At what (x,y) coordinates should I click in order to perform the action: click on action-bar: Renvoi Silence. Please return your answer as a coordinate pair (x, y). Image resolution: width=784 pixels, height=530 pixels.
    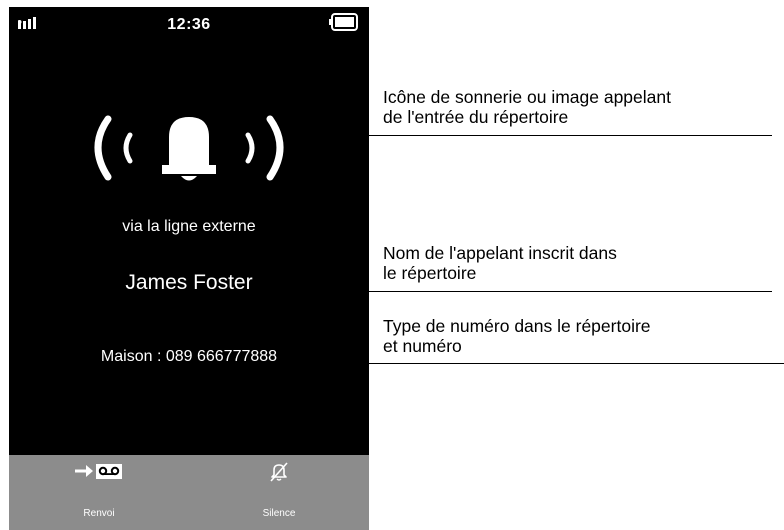
    Looking at the image, I should click on (189, 492).